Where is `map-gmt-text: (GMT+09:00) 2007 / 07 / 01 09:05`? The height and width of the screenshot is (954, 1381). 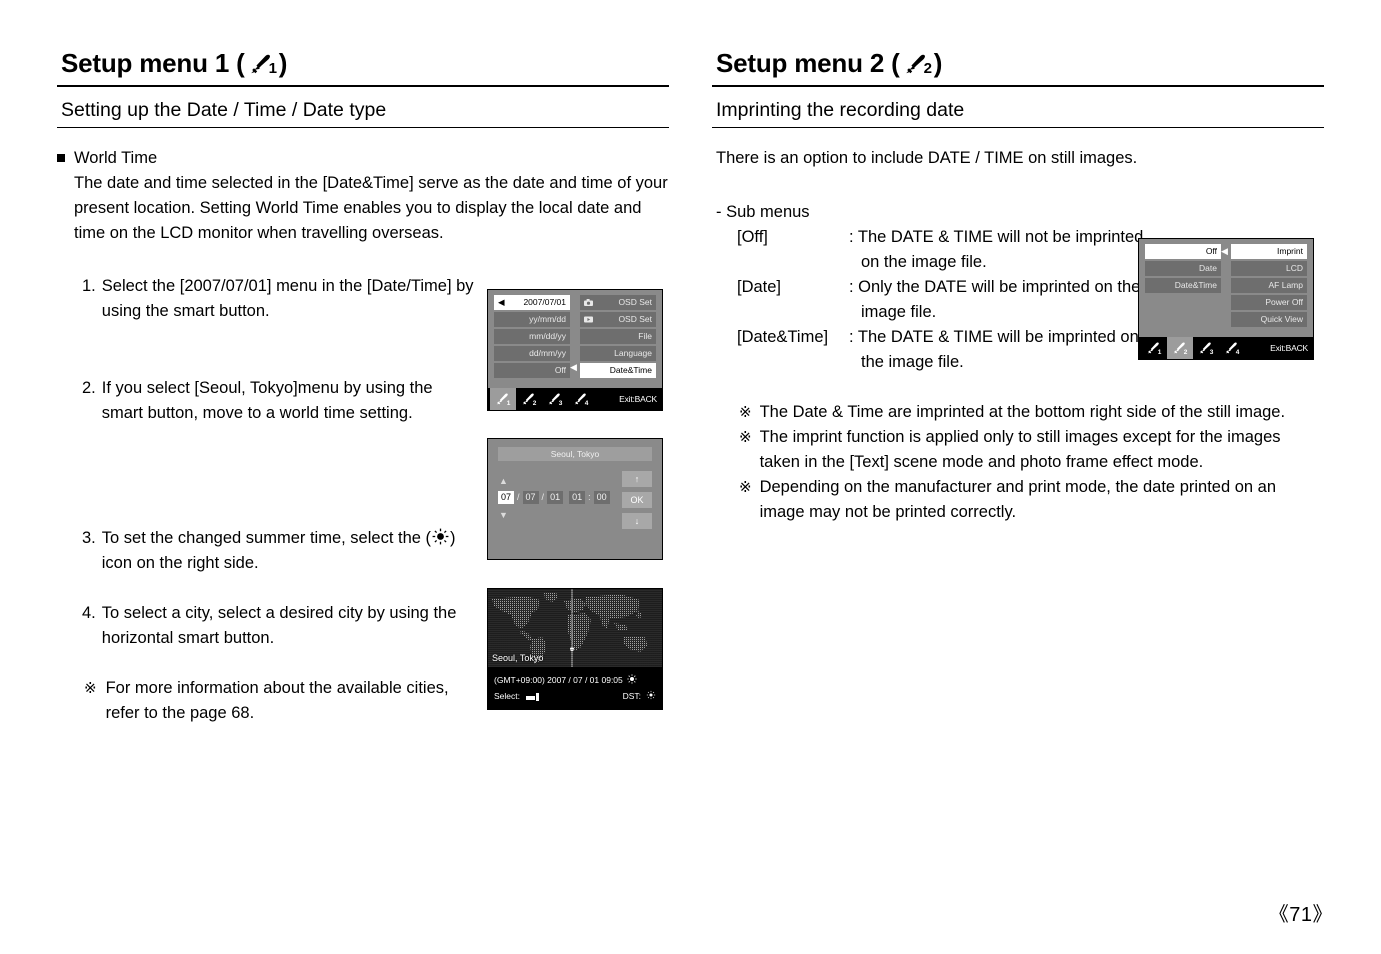
map-gmt-text: (GMT+09:00) 2007 / 07 / 01 09:05 is located at coordinates (558, 680).